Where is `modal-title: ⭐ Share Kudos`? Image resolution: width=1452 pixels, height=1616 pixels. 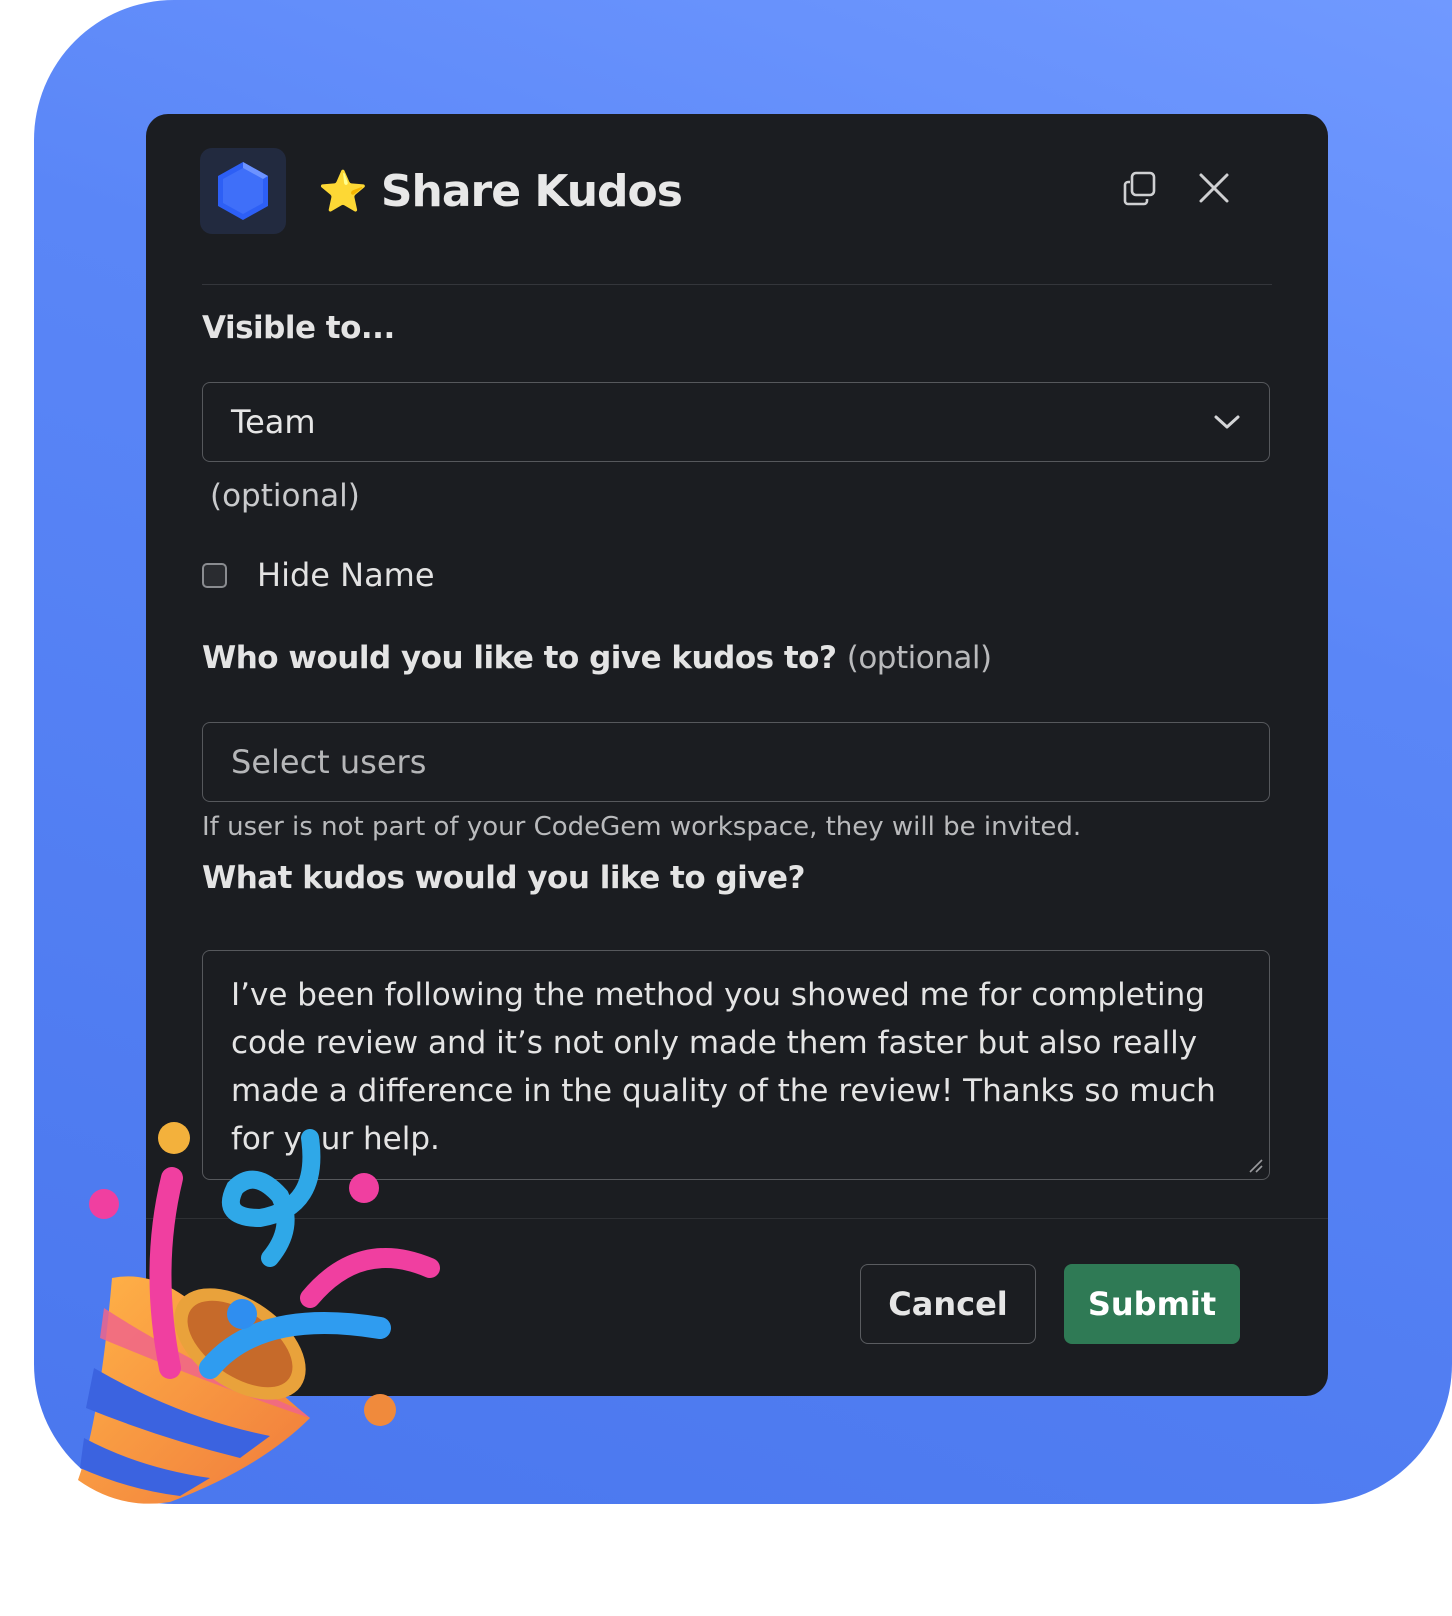 modal-title: ⭐ Share Kudos is located at coordinates (500, 191).